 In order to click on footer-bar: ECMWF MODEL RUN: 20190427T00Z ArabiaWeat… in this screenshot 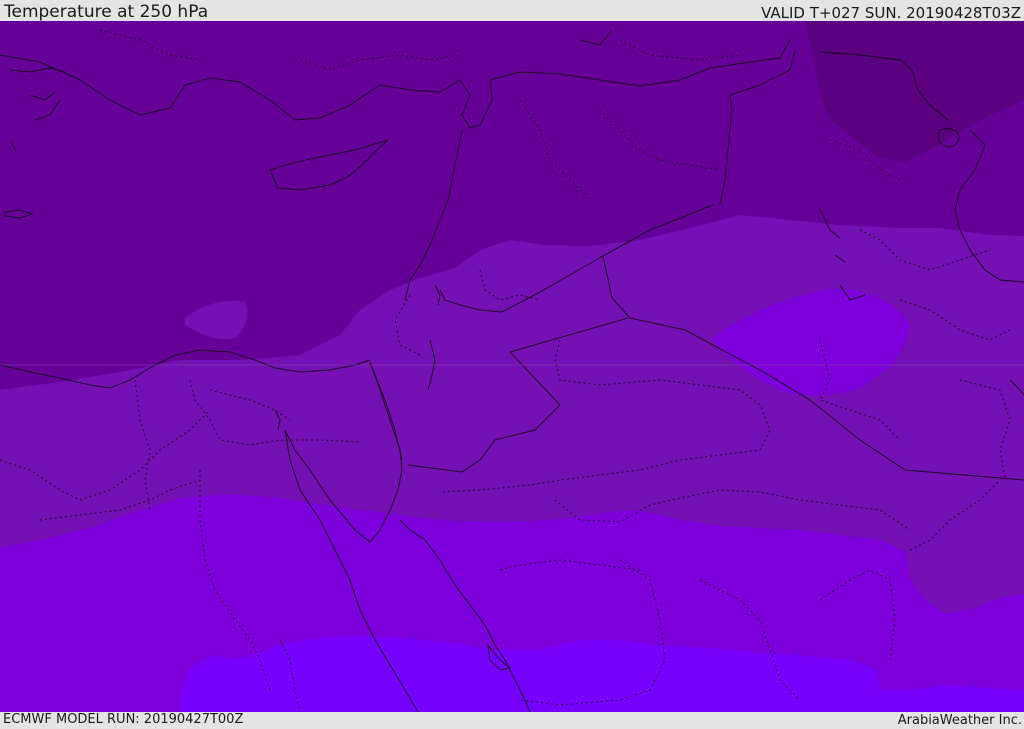, I will do `click(512, 720)`.